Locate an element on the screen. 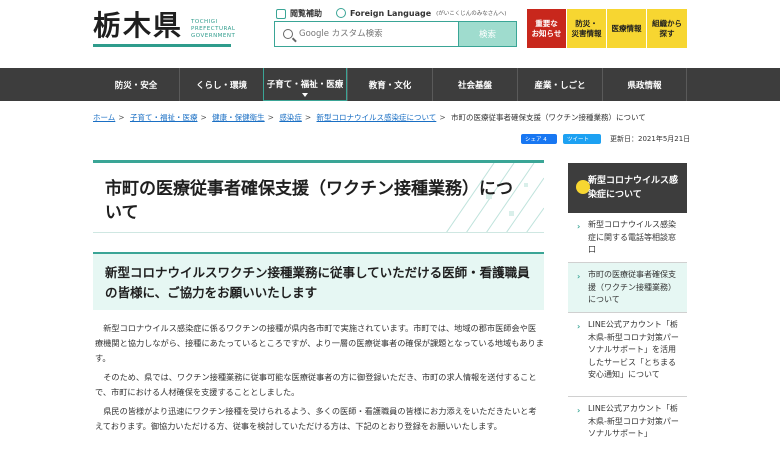 The height and width of the screenshot is (451, 780). logo-english: TOCHIGI PREFECTURAL GOVERNMENT is located at coordinates (213, 29).